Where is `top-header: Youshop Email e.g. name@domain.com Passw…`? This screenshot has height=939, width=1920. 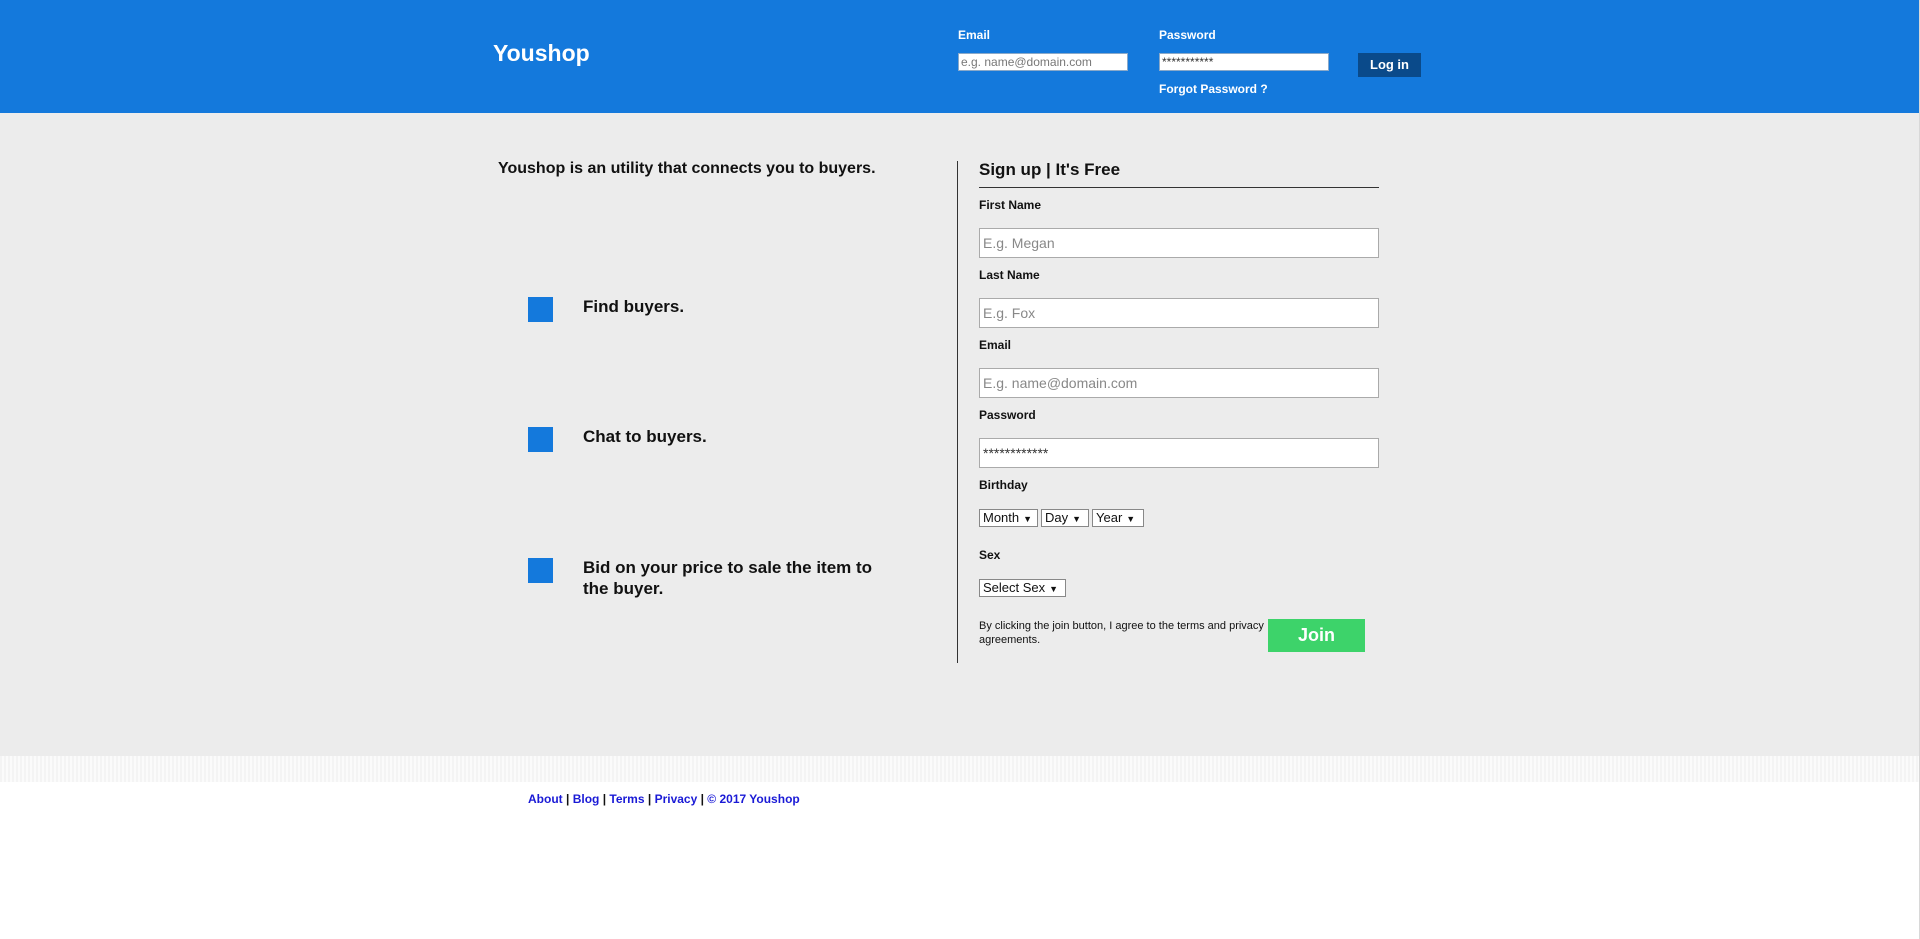 top-header: Youshop Email e.g. name@domain.com Passw… is located at coordinates (959, 56).